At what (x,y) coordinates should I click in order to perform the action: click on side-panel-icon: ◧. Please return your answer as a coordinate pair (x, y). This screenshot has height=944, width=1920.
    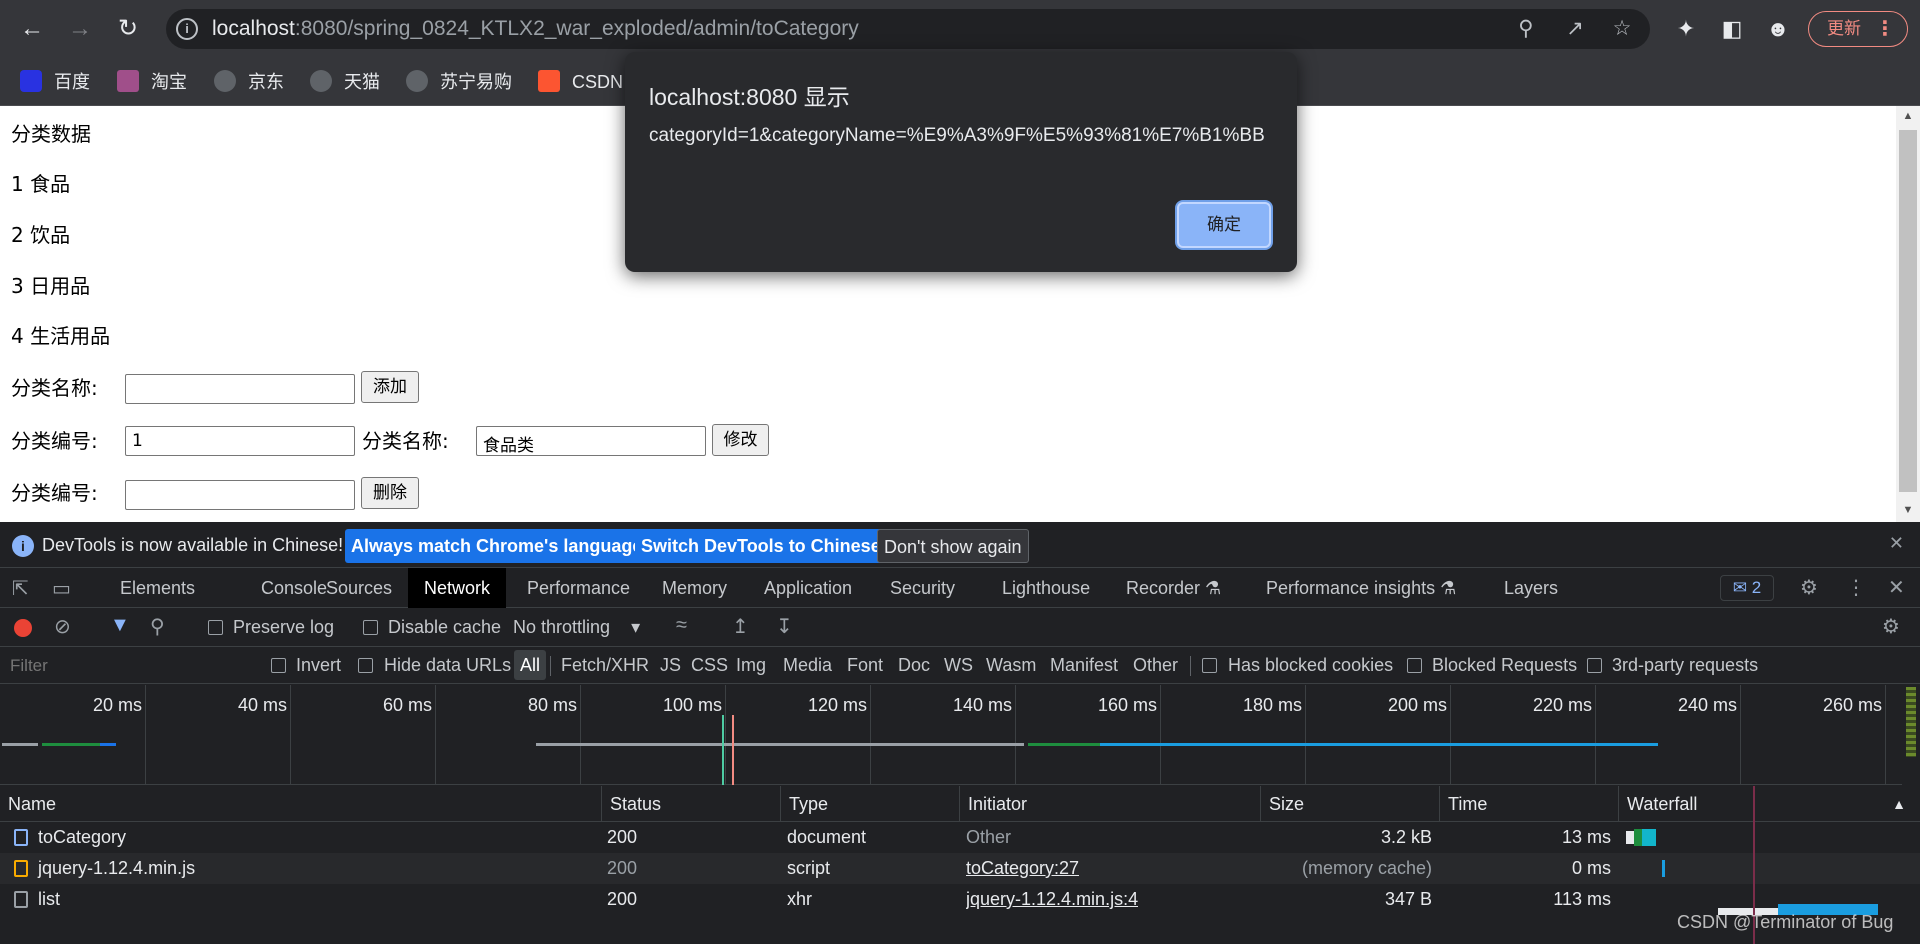
    Looking at the image, I should click on (1732, 29).